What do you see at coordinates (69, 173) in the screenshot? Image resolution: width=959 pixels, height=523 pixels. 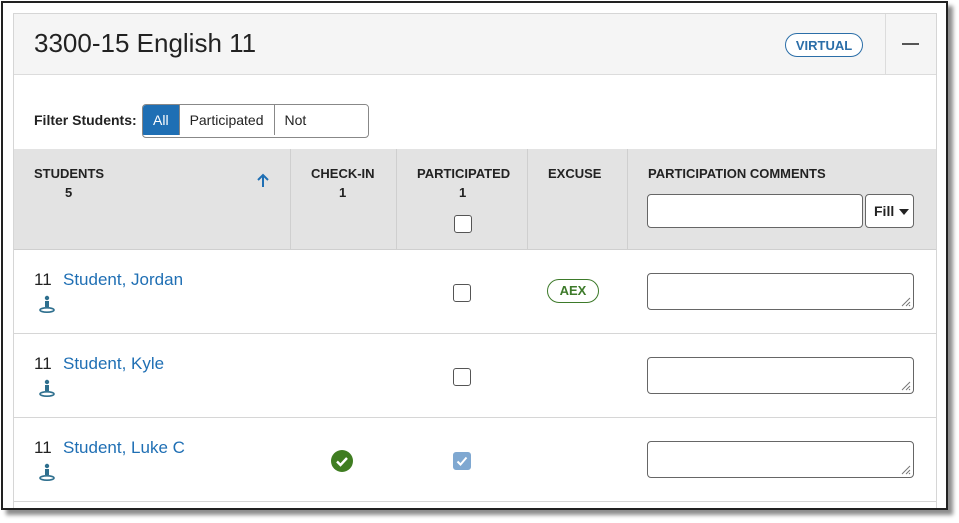 I see `students-header-label: STUDENTS` at bounding box center [69, 173].